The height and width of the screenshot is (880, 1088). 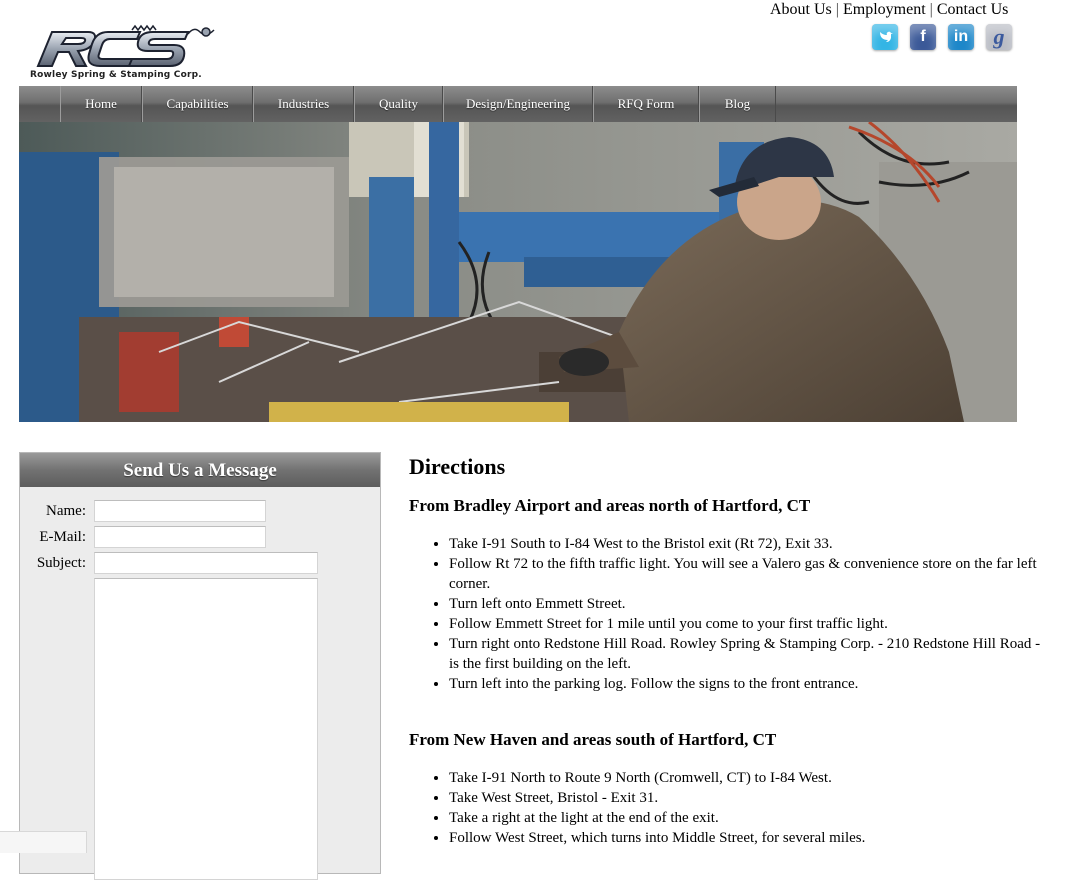 I want to click on email-input, so click(x=180, y=537).